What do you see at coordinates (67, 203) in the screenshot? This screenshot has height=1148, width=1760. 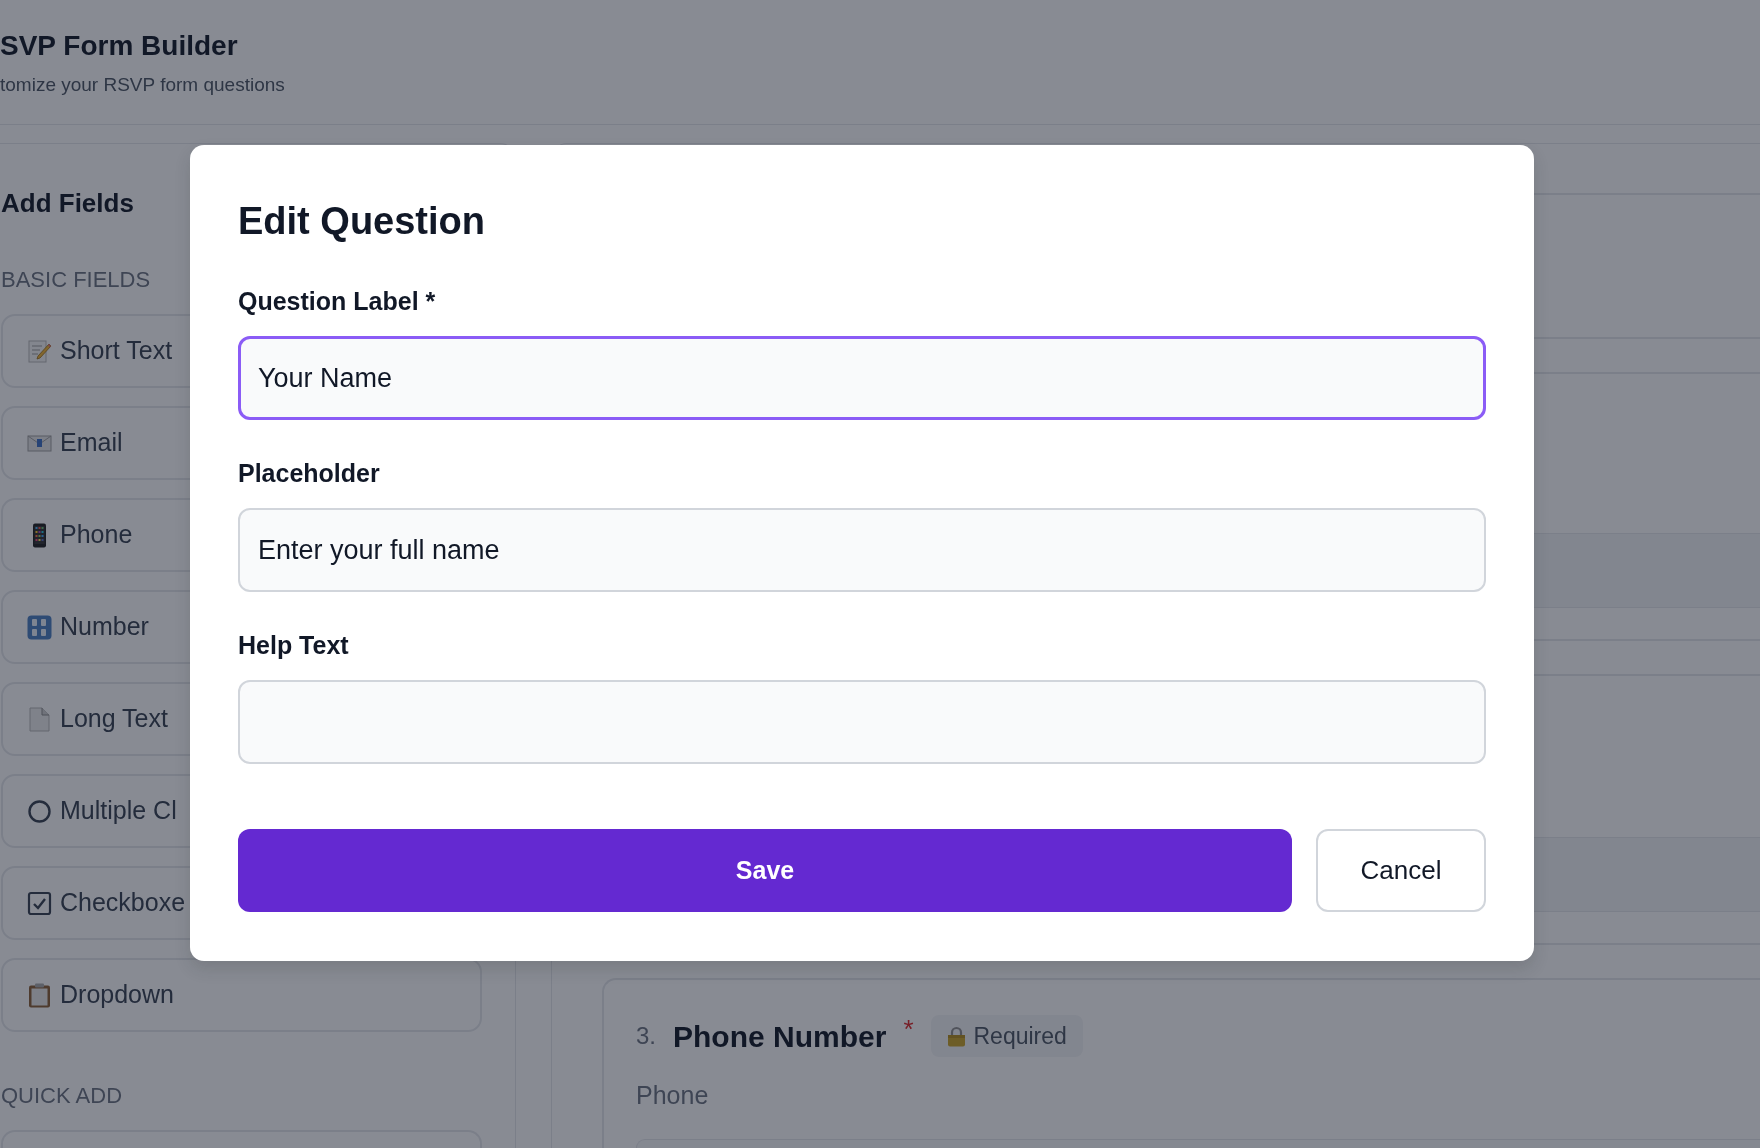 I see `sidebar-heading: Add Fields` at bounding box center [67, 203].